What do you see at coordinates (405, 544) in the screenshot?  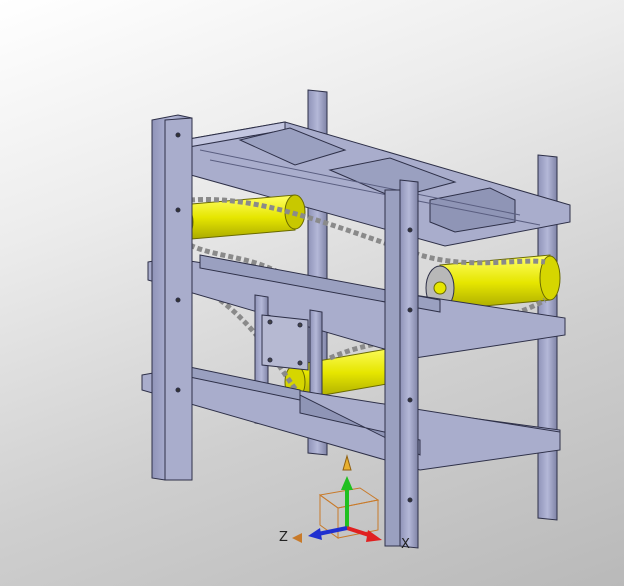 I see `x-axis-label: X` at bounding box center [405, 544].